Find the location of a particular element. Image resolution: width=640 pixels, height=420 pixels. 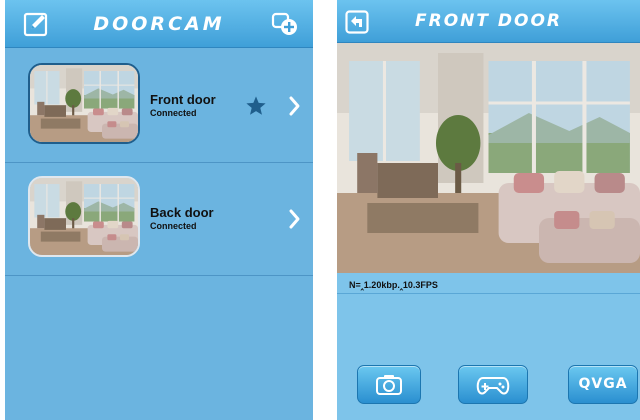

view-header: FRONT DOOR is located at coordinates (488, 21).